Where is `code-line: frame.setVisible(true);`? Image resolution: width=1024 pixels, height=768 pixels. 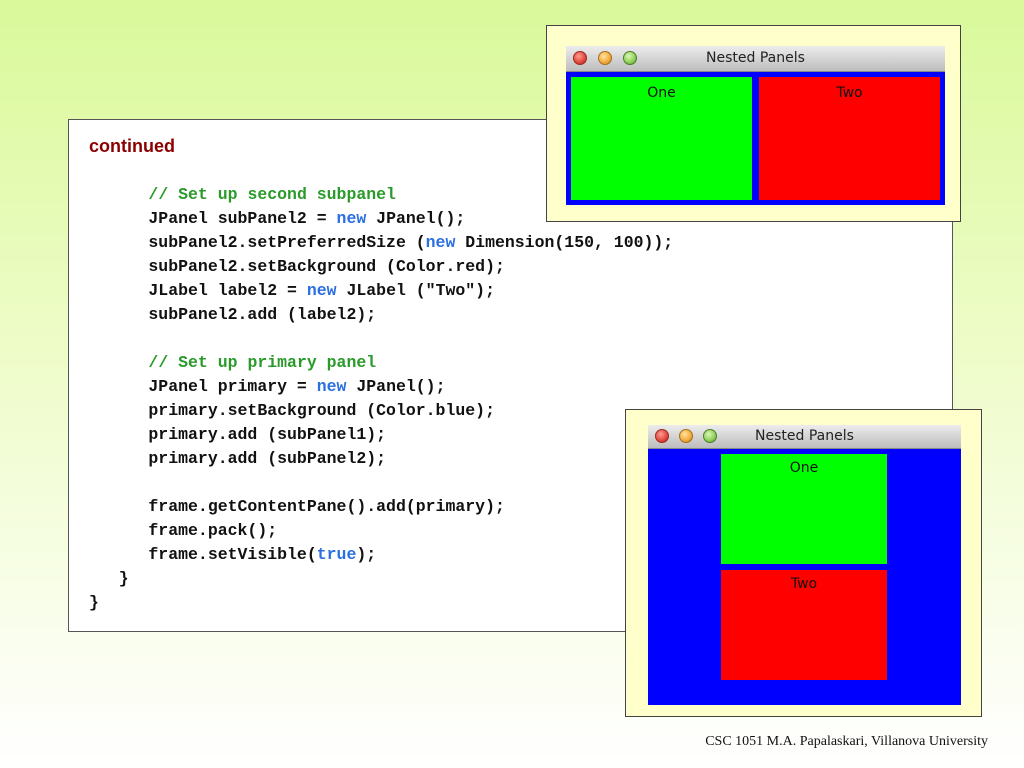
code-line: frame.setVisible(true); is located at coordinates (381, 555).